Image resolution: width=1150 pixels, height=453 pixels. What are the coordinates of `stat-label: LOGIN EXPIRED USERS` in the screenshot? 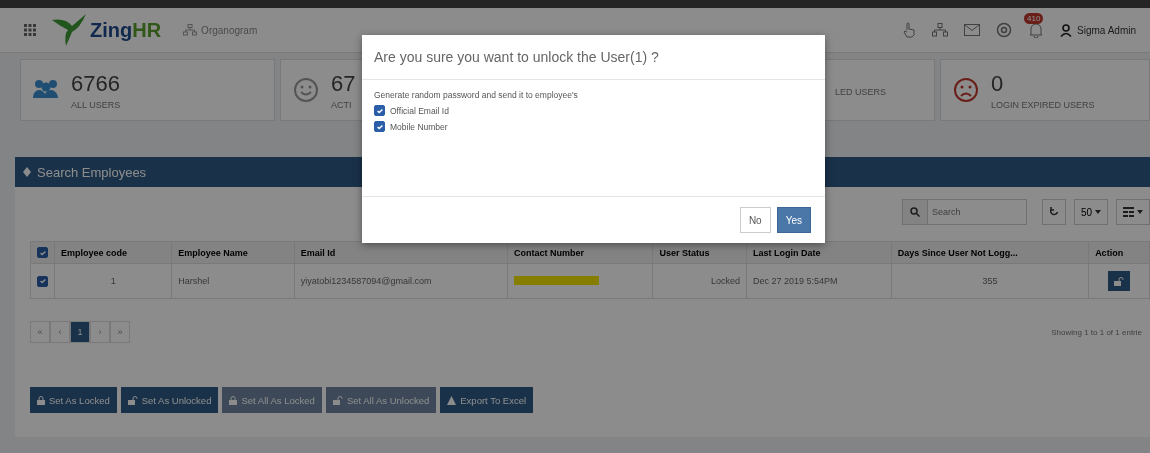 It's located at (1043, 104).